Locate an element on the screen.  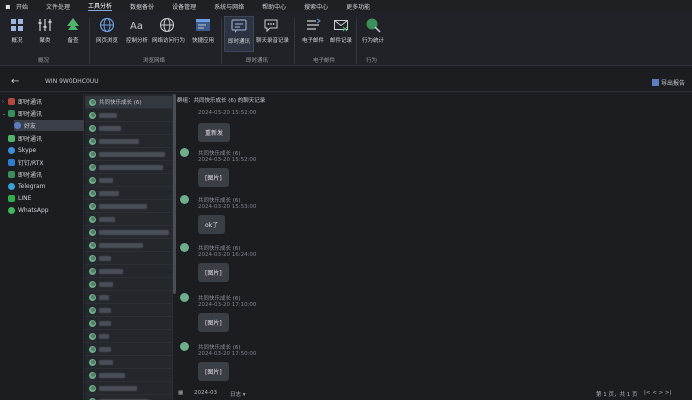
envelope-icon is located at coordinates (341, 26).